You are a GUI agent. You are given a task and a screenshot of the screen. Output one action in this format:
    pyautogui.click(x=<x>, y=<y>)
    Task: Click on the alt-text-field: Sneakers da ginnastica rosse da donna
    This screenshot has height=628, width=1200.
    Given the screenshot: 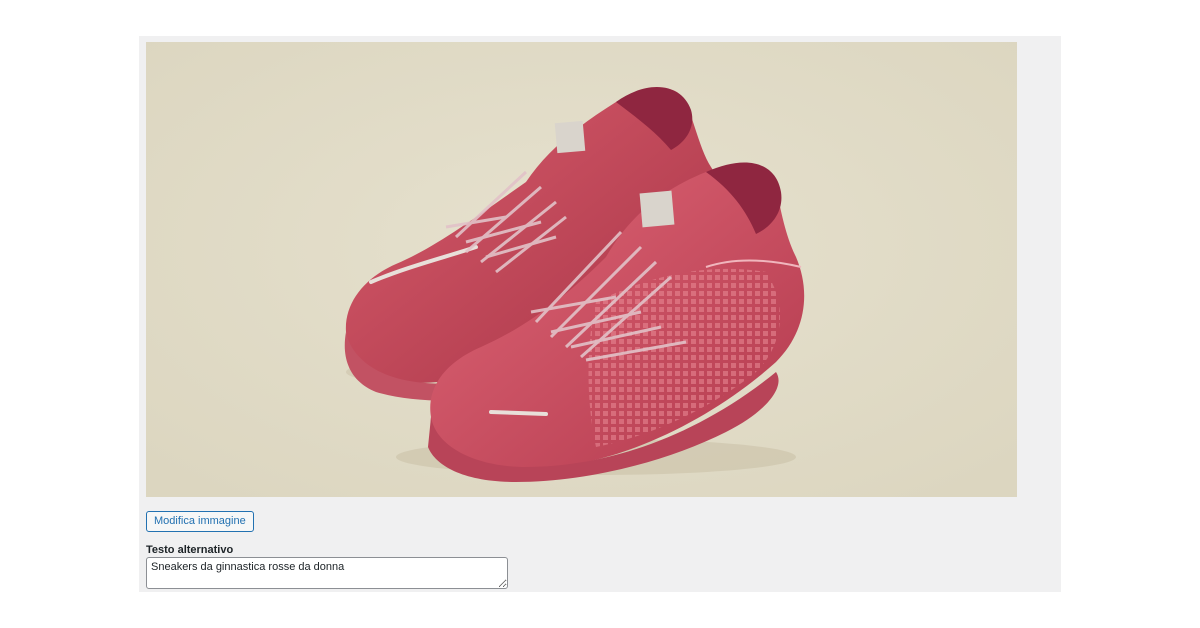 What is the action you would take?
    pyautogui.click(x=327, y=573)
    